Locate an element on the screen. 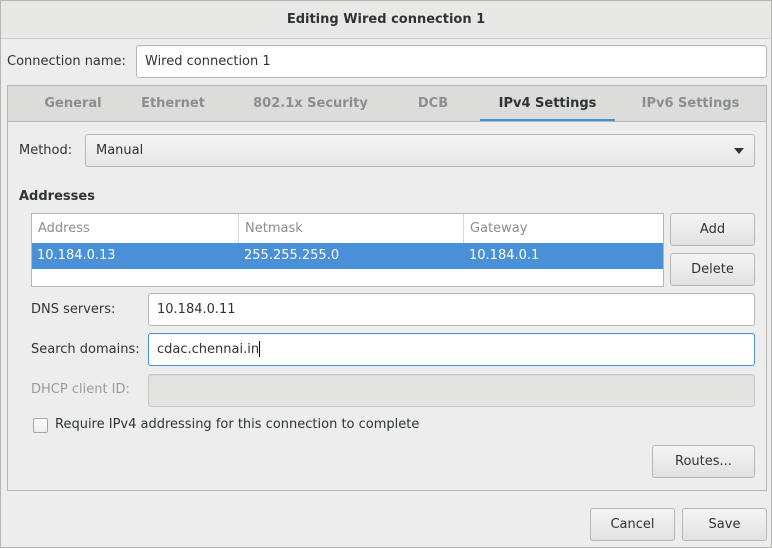 This screenshot has height=548, width=772. column-header-netmask: Netmask is located at coordinates (351, 228).